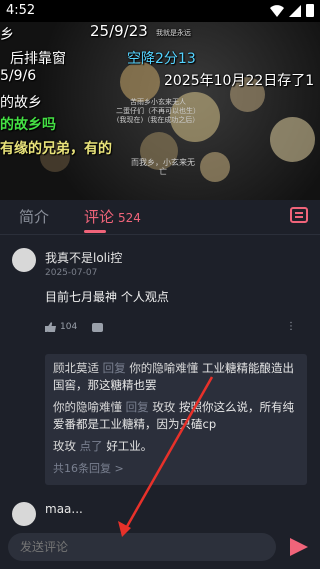 The width and height of the screenshot is (320, 569). I want to click on status-bar: 4:52, so click(160, 11).